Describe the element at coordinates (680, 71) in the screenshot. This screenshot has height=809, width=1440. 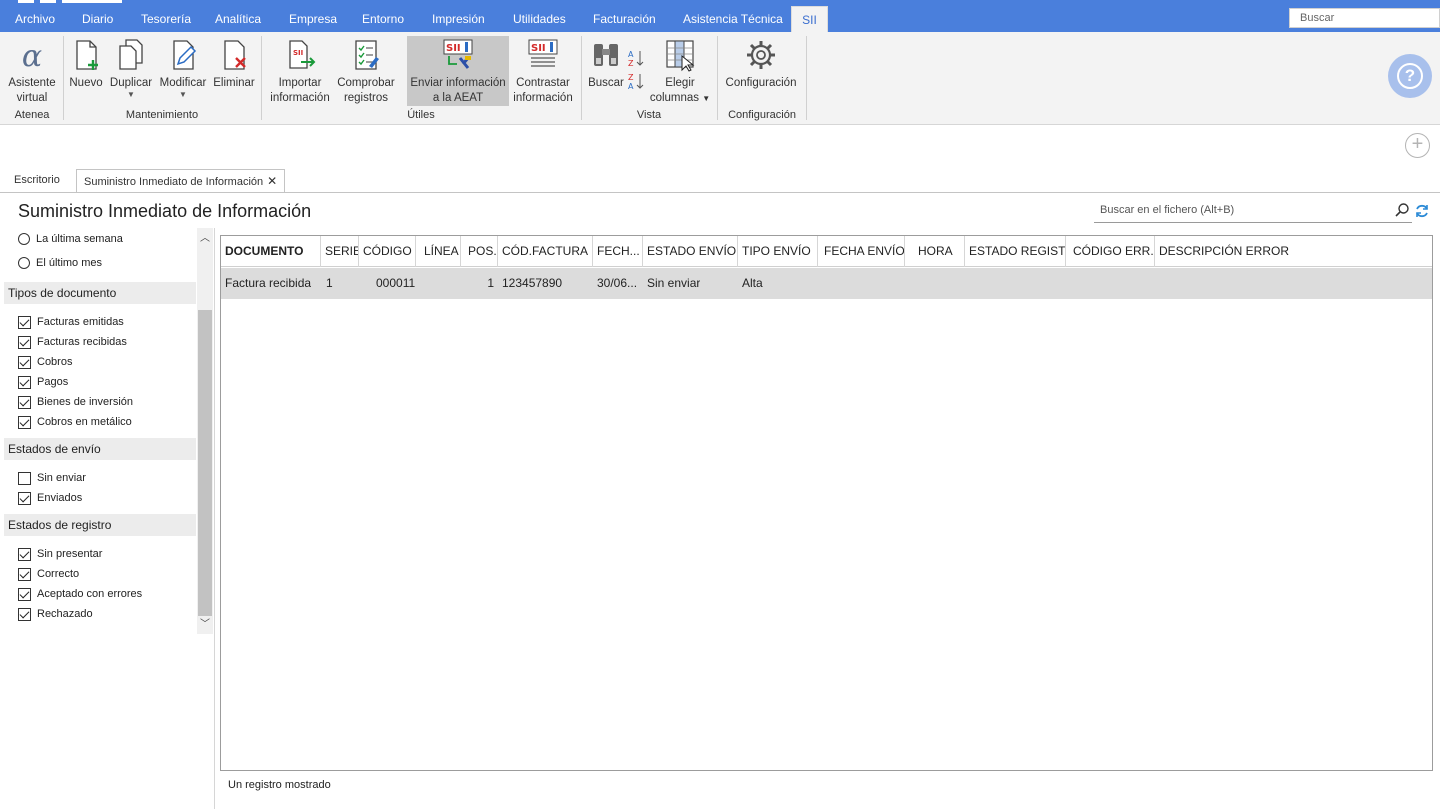
I see `elegir-columnas-button: Elegir columnas ▼` at that location.